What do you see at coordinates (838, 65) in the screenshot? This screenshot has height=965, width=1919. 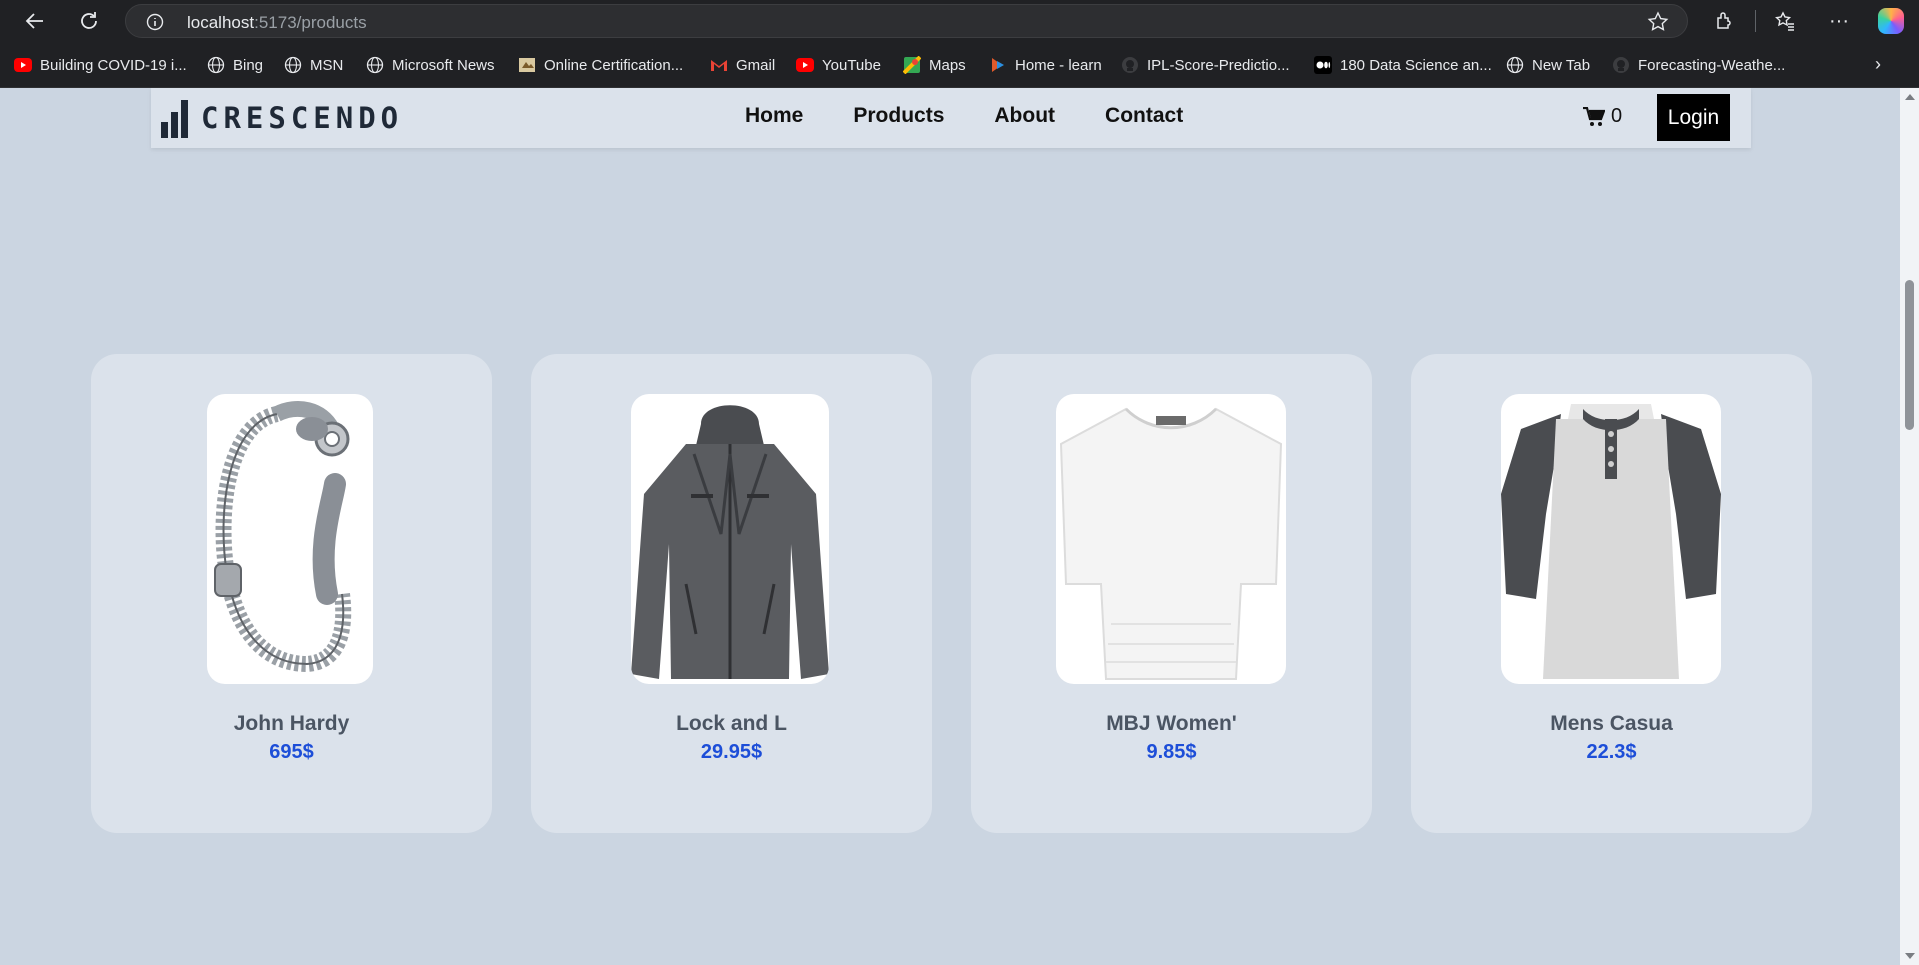 I see `bookmark-item: YouTube` at bounding box center [838, 65].